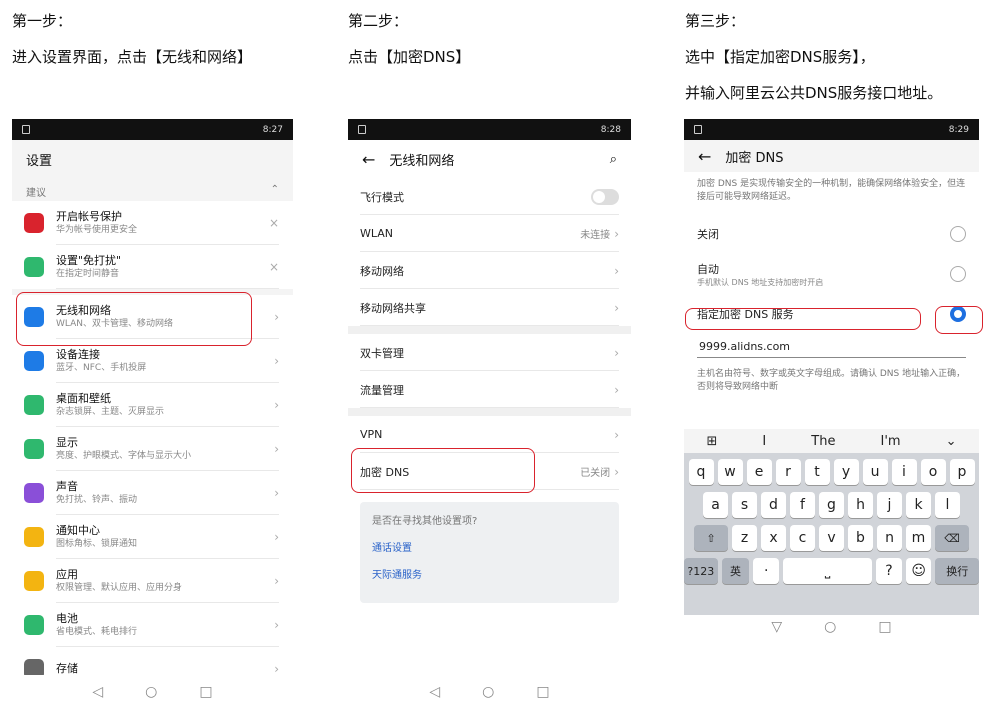  What do you see at coordinates (773, 538) in the screenshot?
I see `key-x: x` at bounding box center [773, 538].